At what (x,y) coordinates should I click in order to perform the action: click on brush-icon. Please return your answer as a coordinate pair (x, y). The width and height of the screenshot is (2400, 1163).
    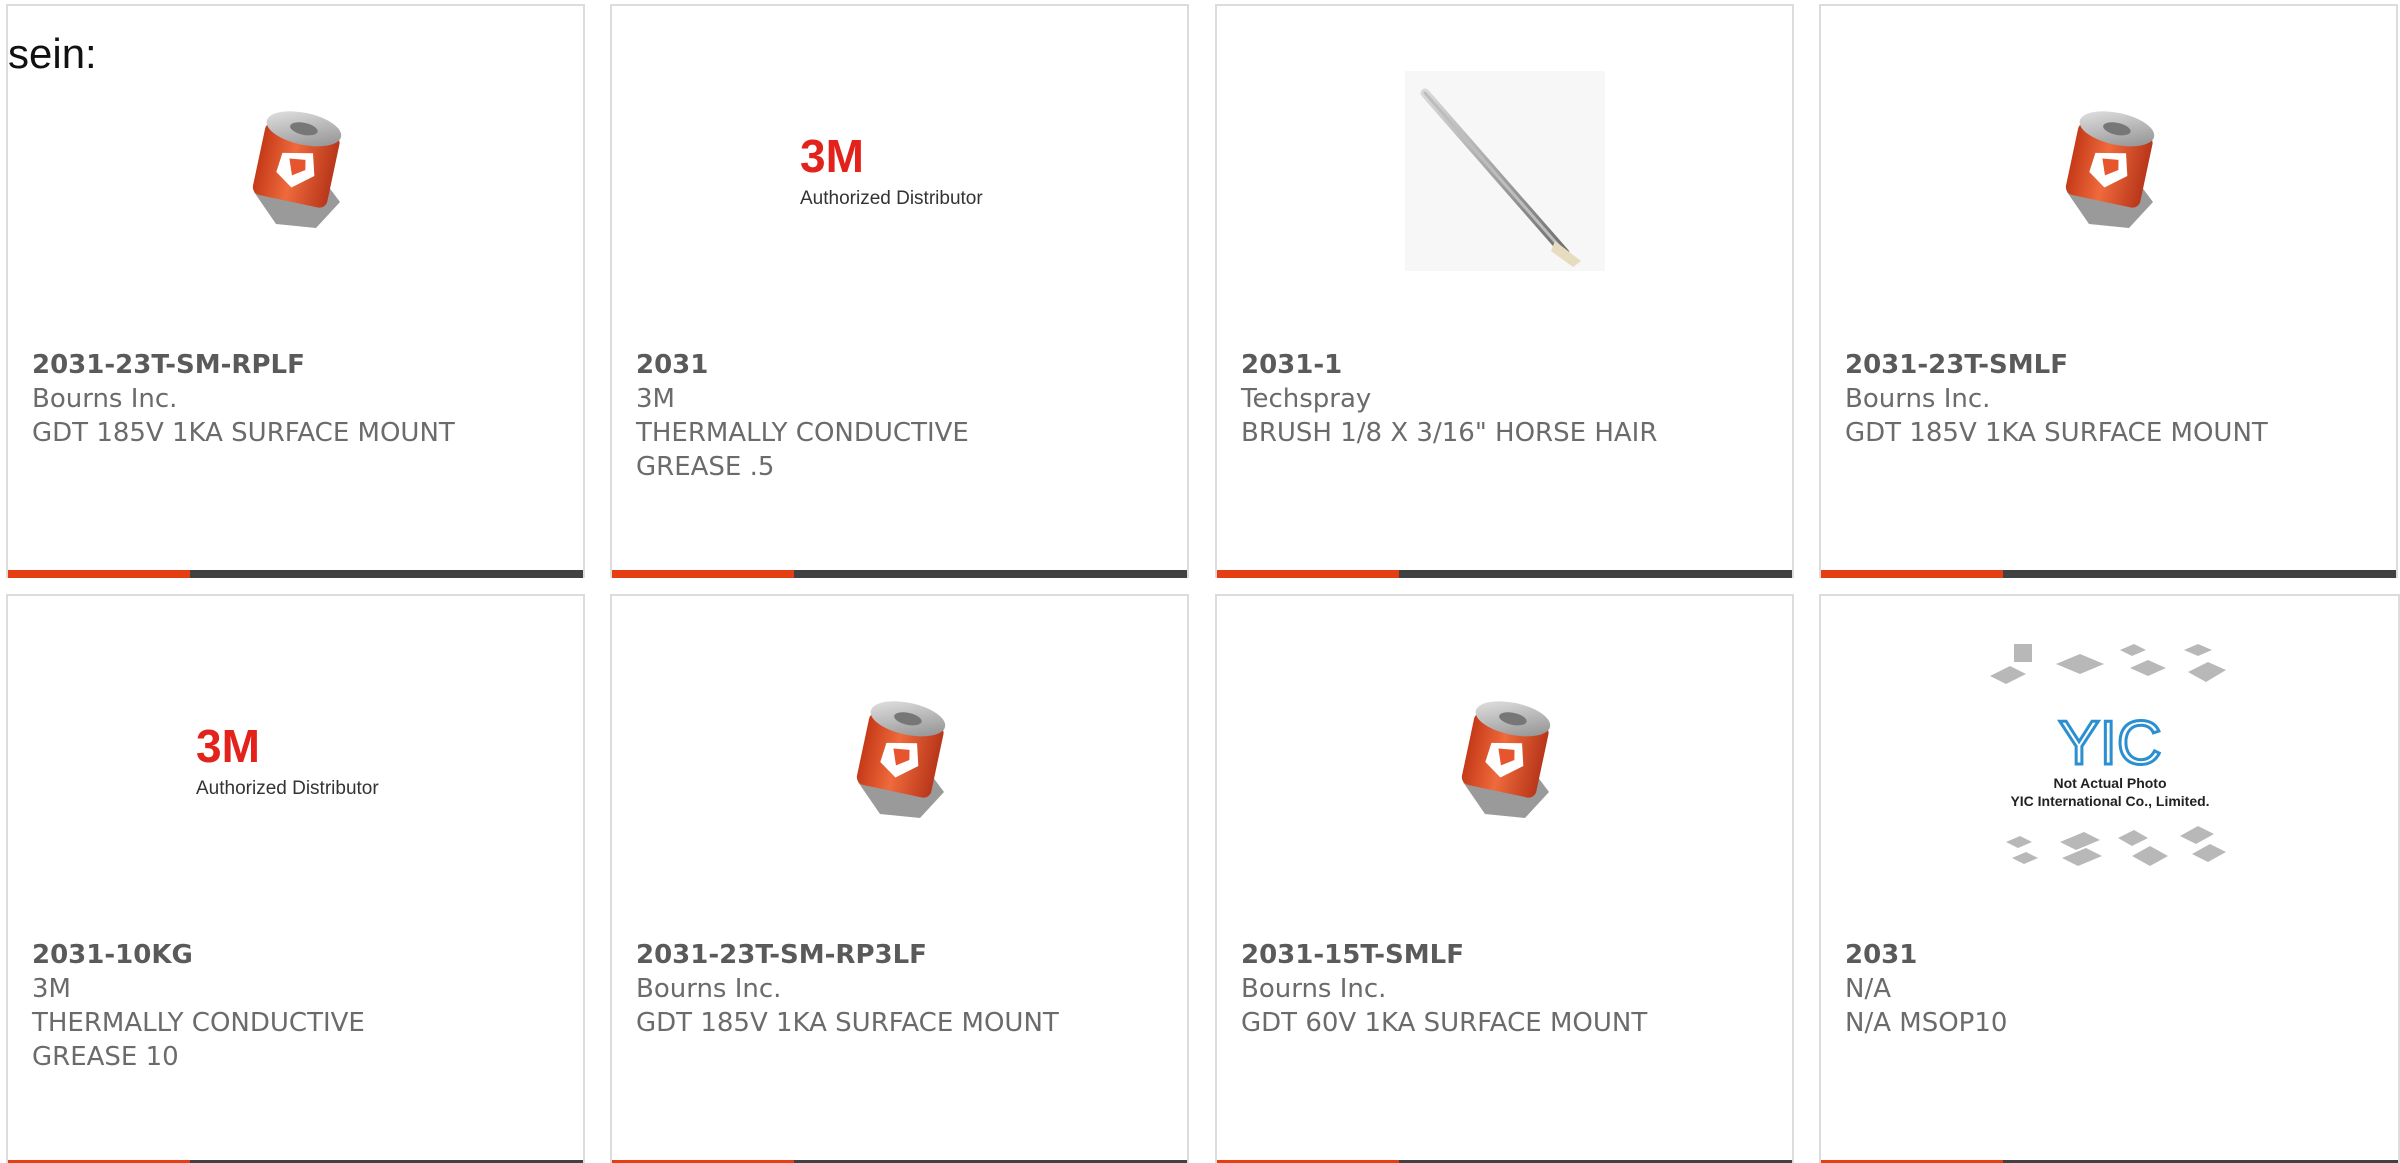
    Looking at the image, I should click on (1504, 171).